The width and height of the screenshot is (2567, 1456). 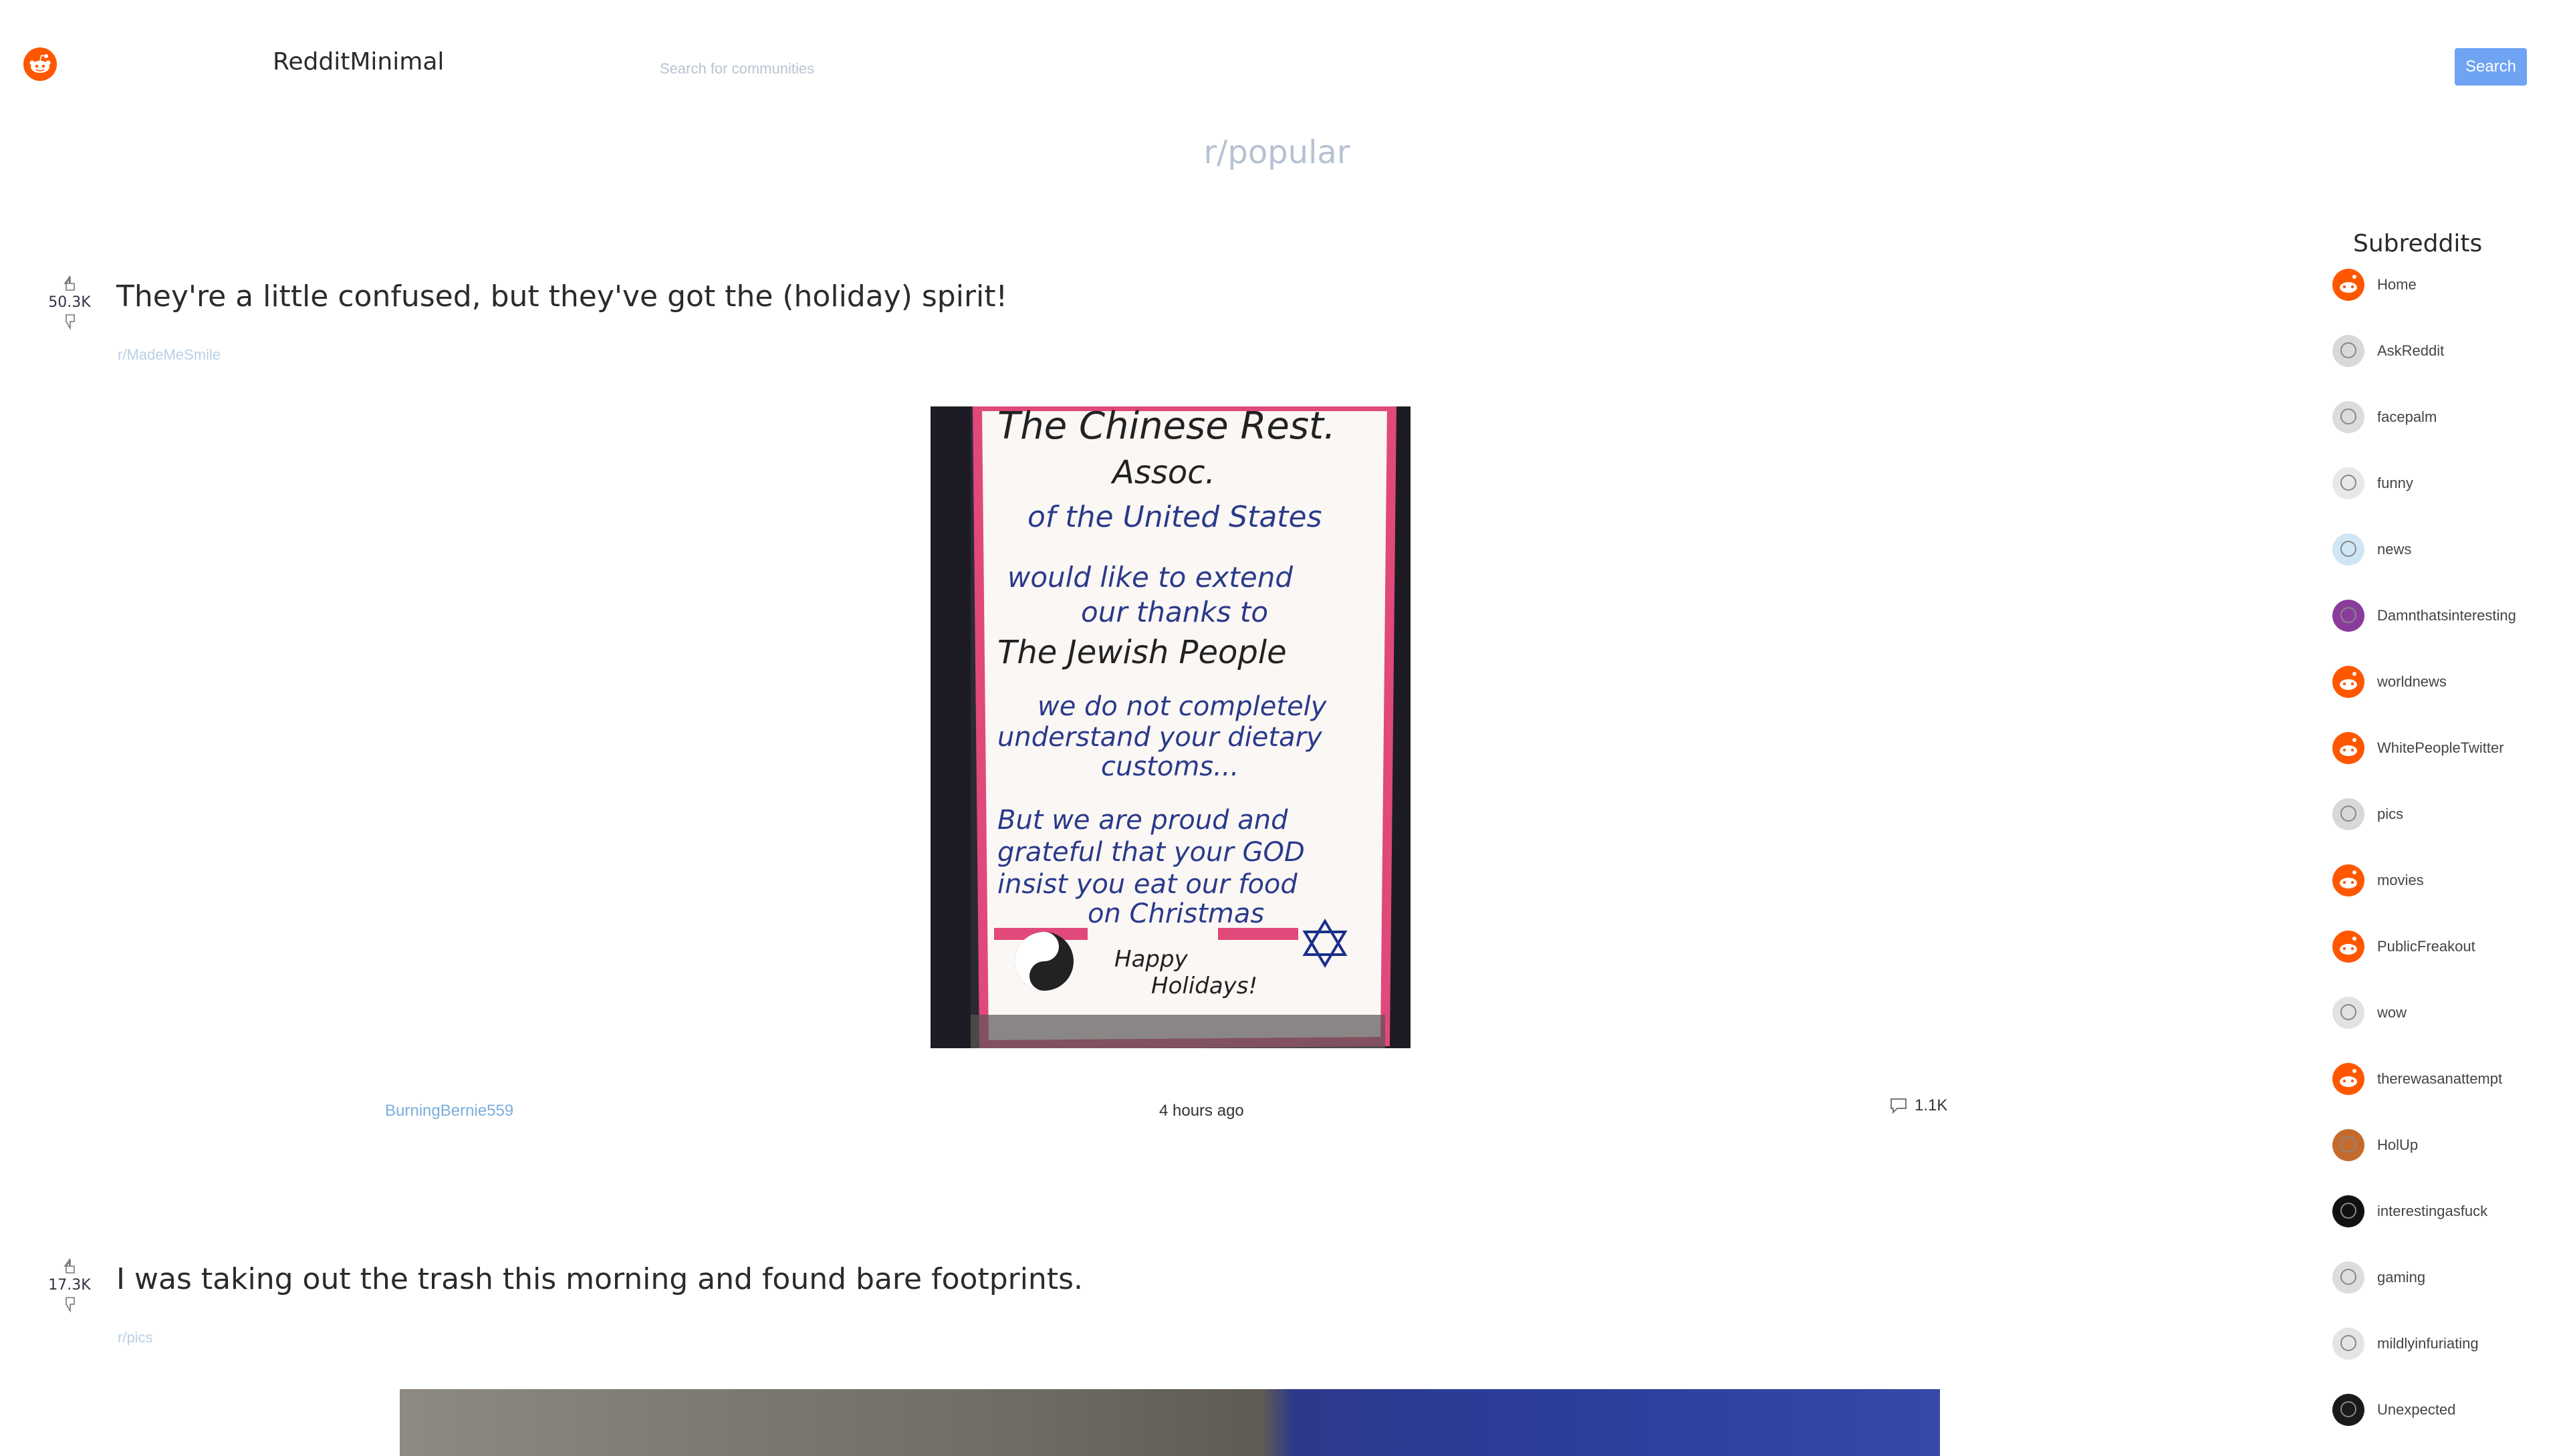 I want to click on facepalm-icon, so click(x=2348, y=417).